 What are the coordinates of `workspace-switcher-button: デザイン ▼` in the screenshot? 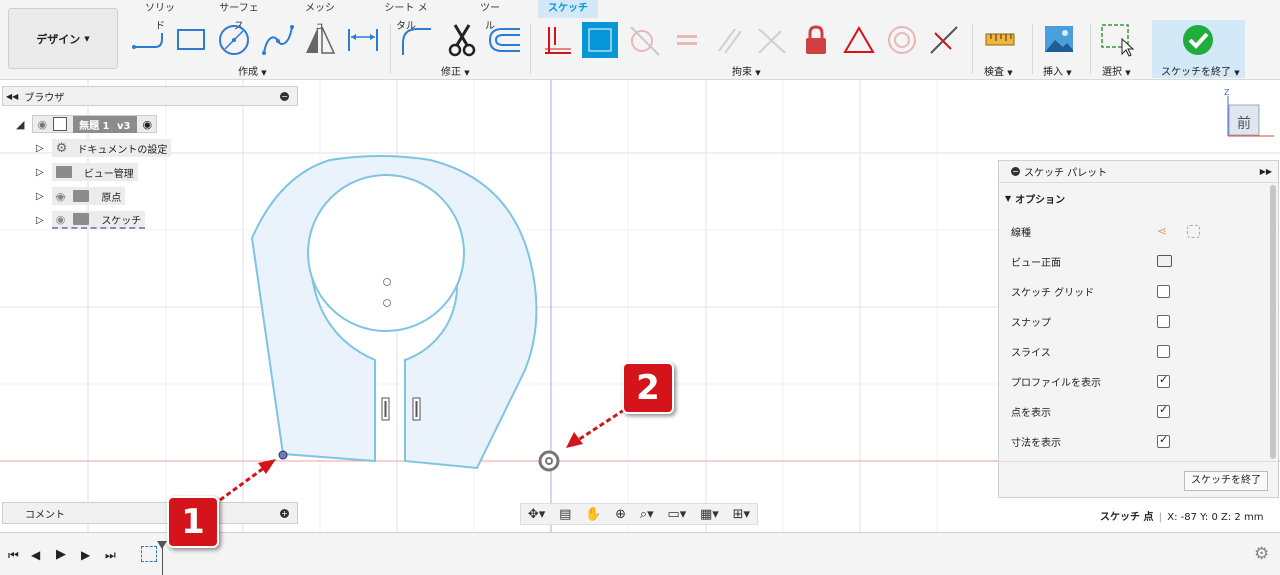 It's located at (63, 38).